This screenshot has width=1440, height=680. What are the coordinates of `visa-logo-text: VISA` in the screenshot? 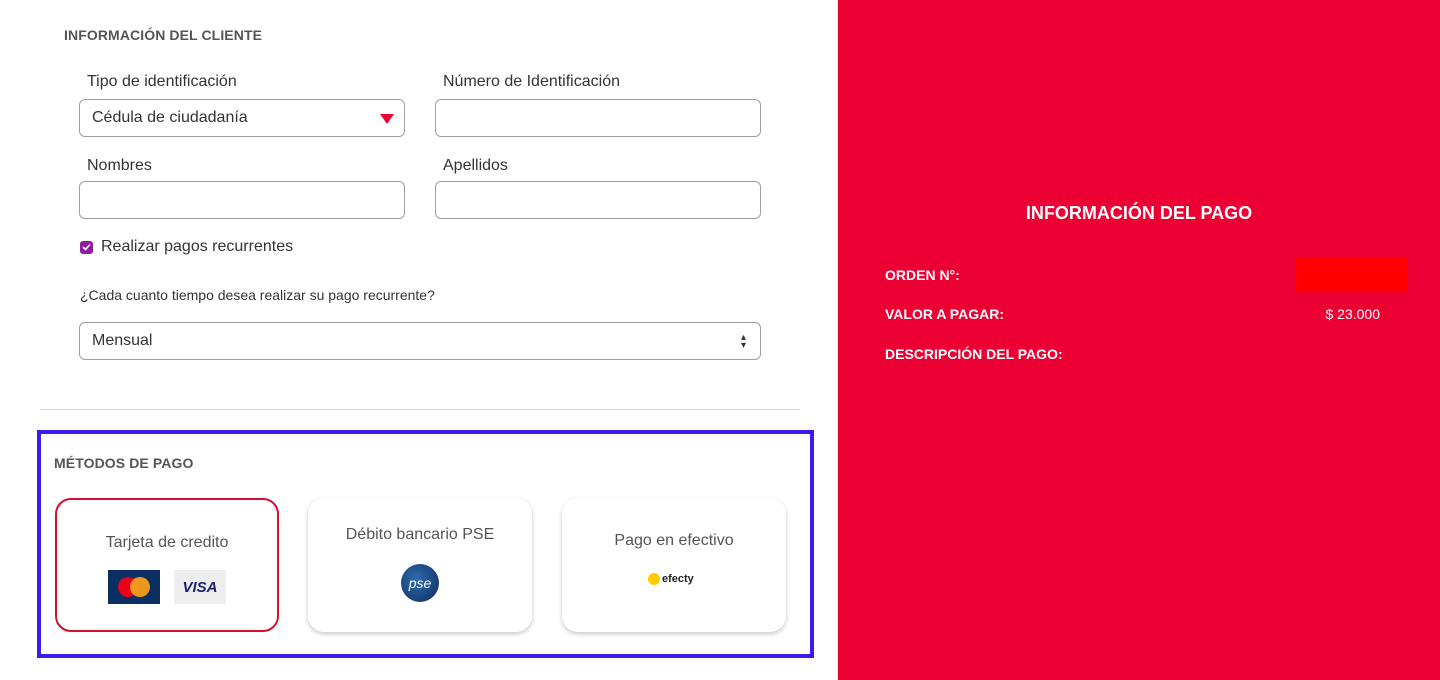 It's located at (200, 587).